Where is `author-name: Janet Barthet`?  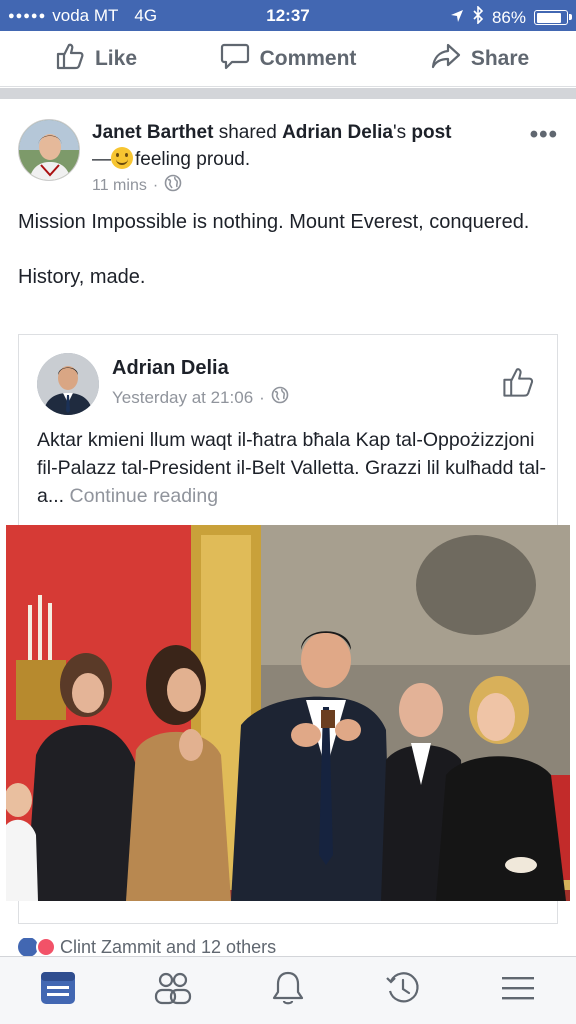 author-name: Janet Barthet is located at coordinates (152, 132).